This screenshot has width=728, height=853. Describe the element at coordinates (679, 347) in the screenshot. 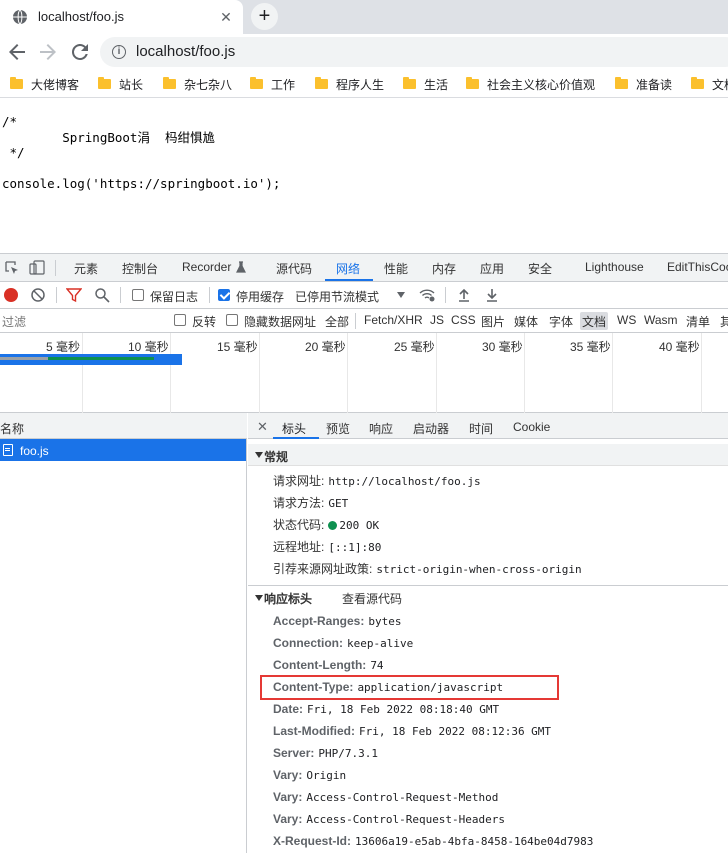

I see `timeline-label: 40 毫秒` at that location.